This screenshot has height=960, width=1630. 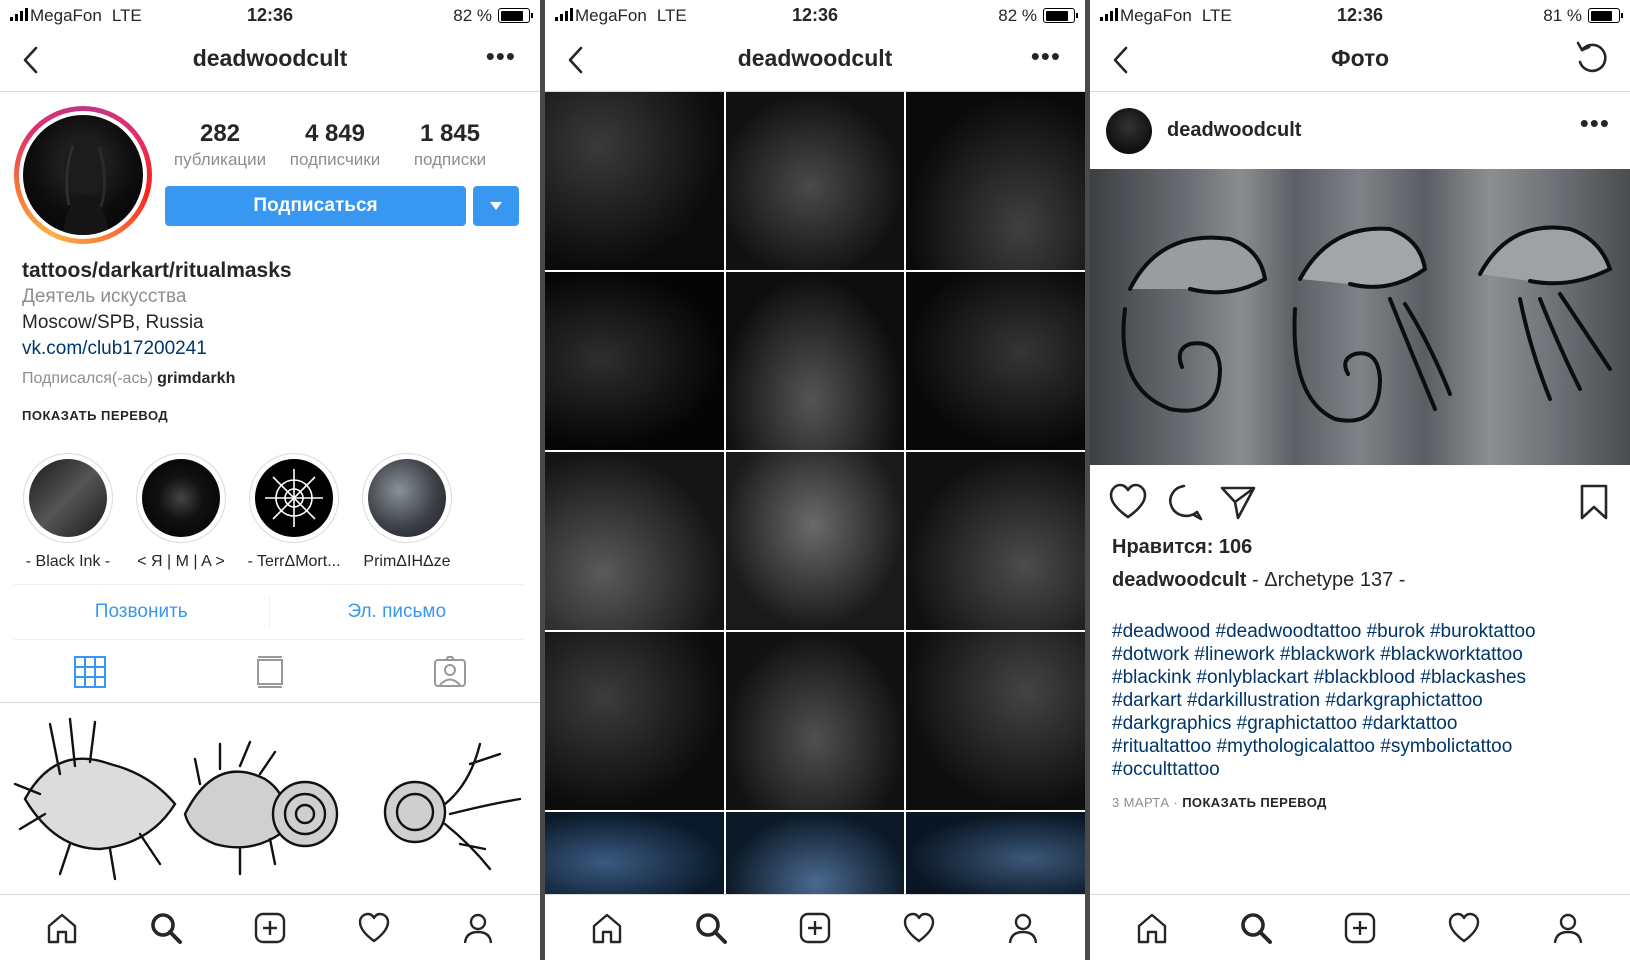 What do you see at coordinates (1360, 131) in the screenshot?
I see `post-author-row: deadwoodcult •••` at bounding box center [1360, 131].